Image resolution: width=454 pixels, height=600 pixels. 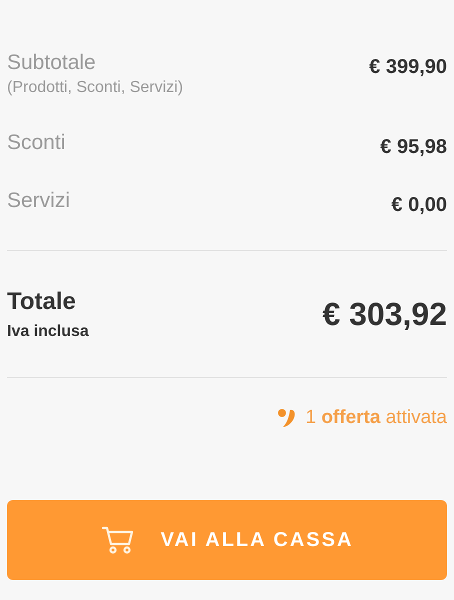 I want to click on total-label: Totale, so click(x=42, y=302).